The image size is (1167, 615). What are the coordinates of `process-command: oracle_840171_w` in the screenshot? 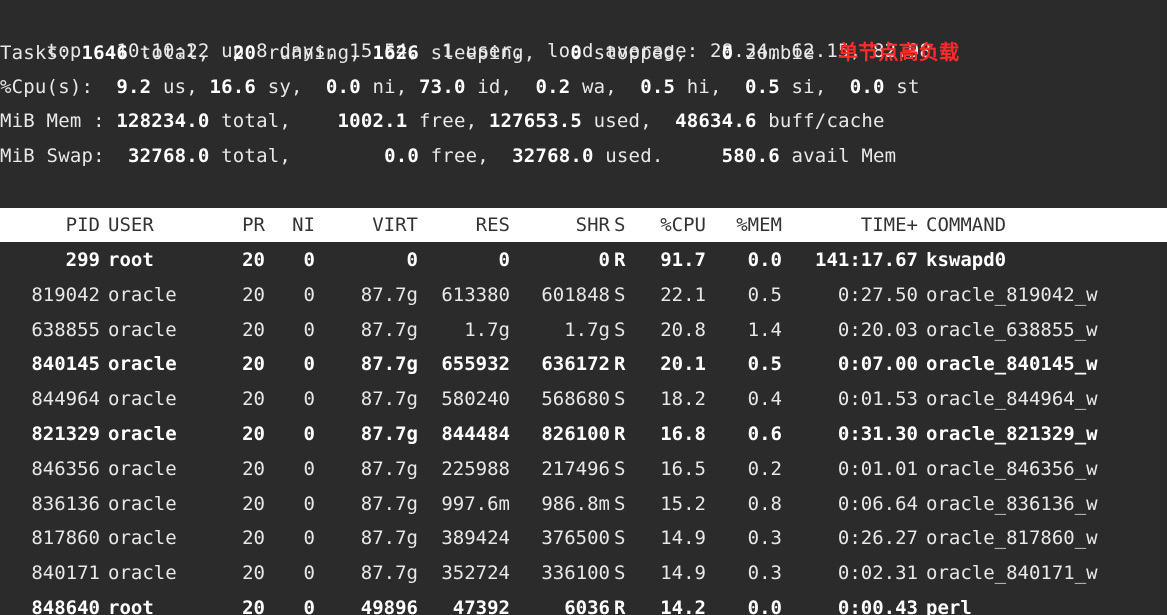 It's located at (1012, 573).